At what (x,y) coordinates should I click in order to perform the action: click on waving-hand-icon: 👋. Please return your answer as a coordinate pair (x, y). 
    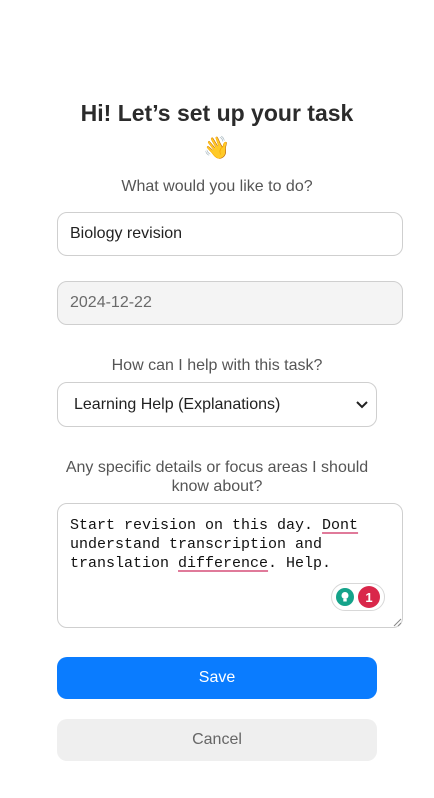
    Looking at the image, I should click on (217, 147).